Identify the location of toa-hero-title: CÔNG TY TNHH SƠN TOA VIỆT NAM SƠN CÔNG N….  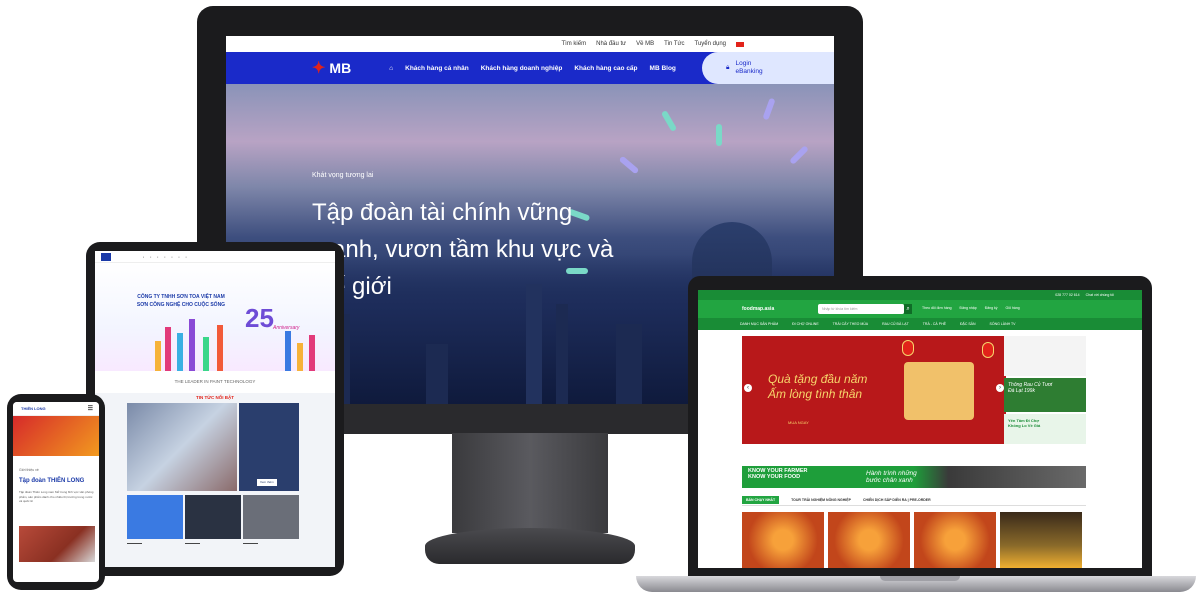
(181, 301).